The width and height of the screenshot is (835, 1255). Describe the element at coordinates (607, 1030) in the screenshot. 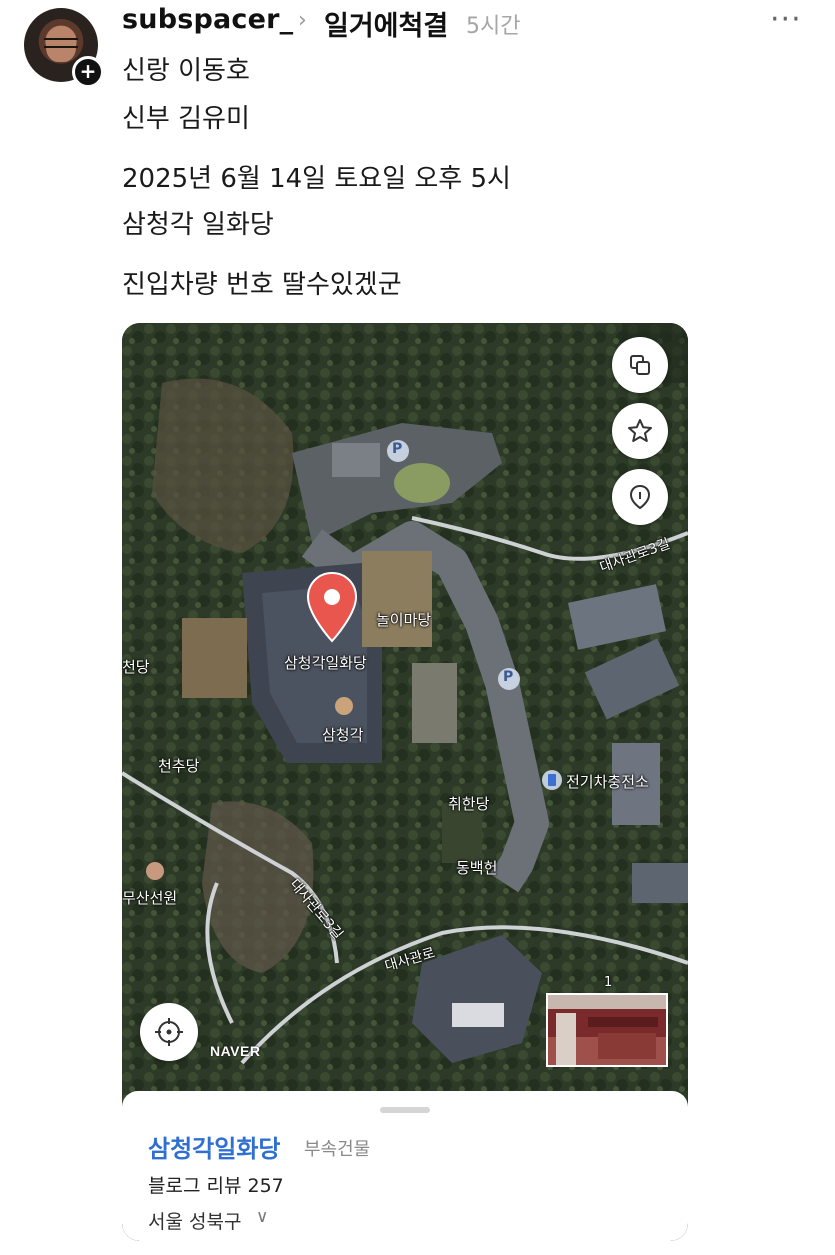

I see `street-view-thumbnail` at that location.